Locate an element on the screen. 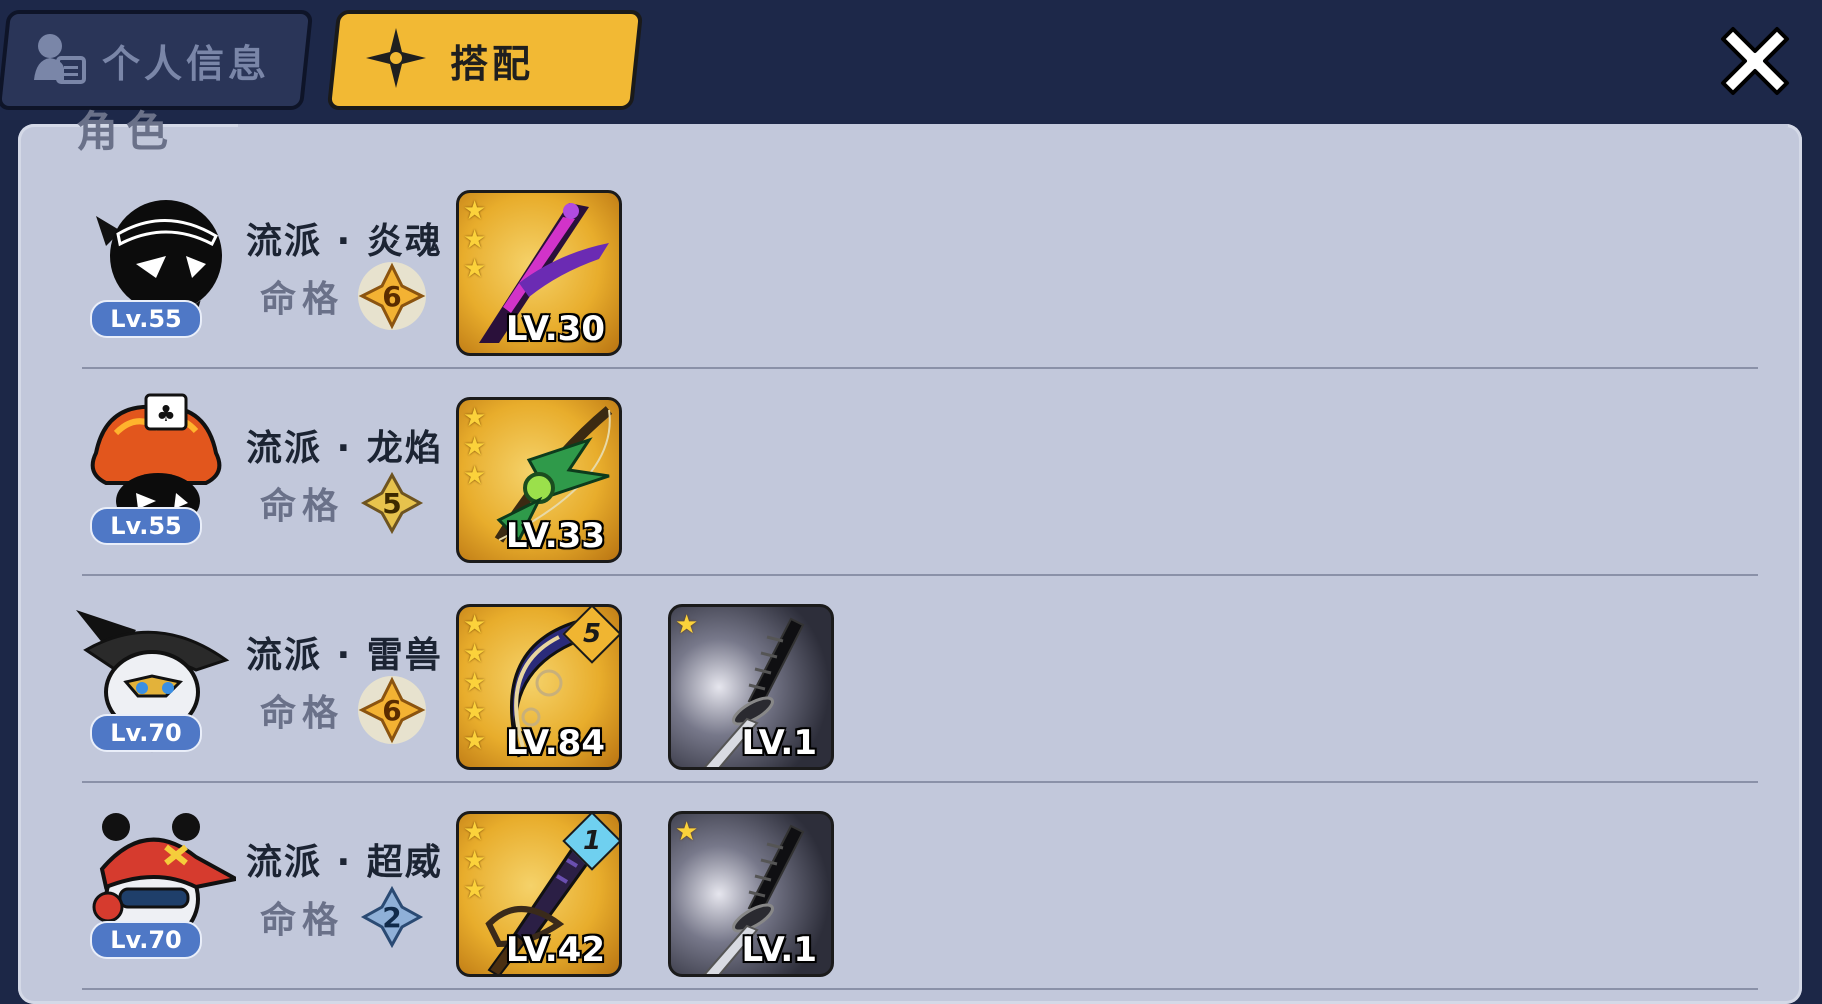 This screenshot has height=1004, width=1822. weapon-slot: ★ ★ ★ 1 LV.42 is located at coordinates (539, 894).